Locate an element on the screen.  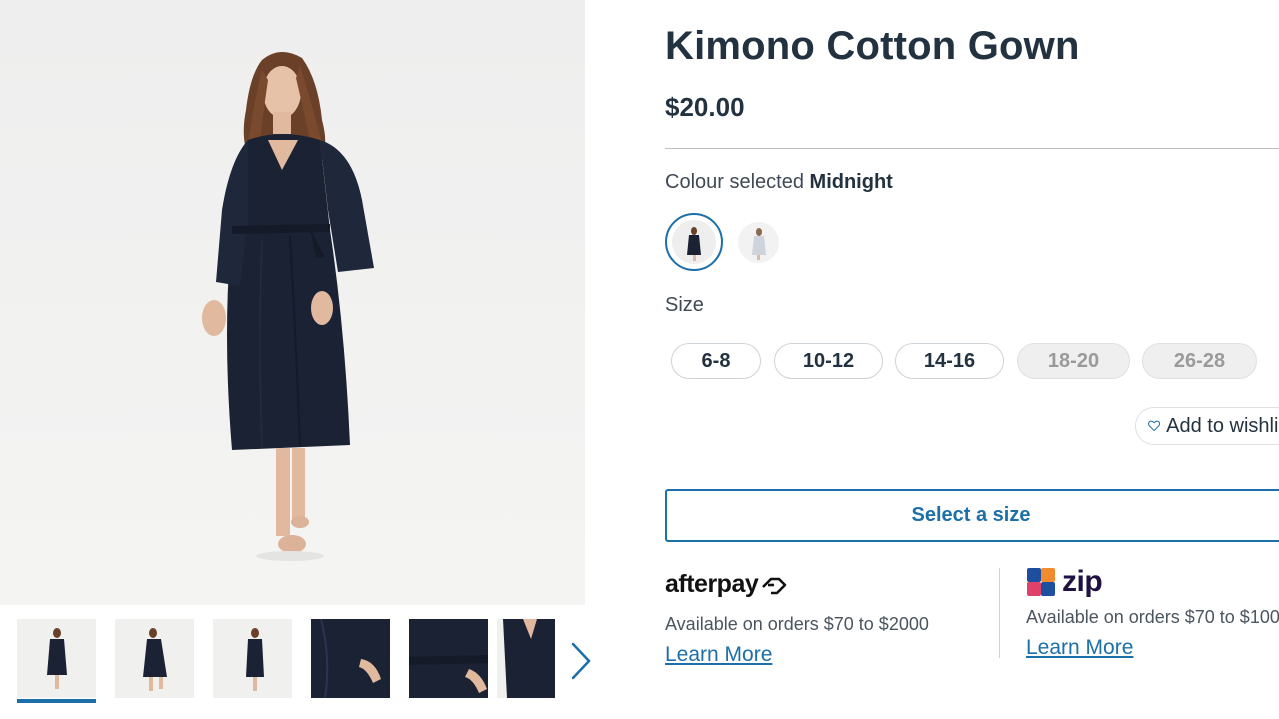
zip-logo: zip is located at coordinates (1064, 582).